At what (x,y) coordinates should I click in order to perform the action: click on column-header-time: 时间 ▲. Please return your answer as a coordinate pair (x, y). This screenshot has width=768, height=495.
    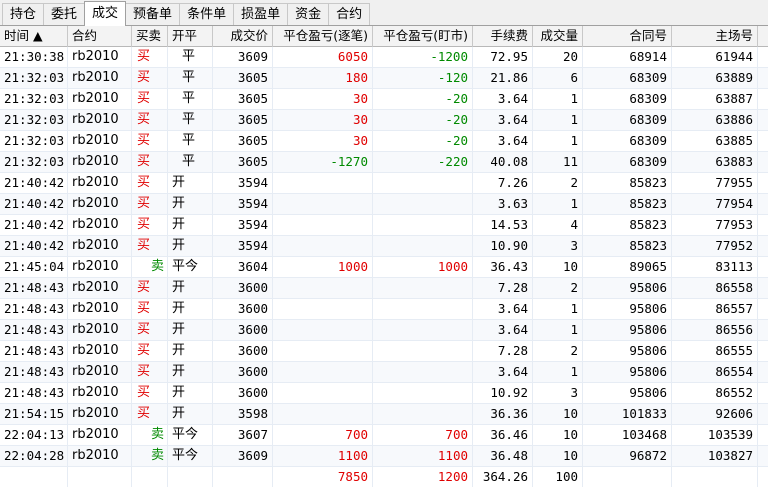
    Looking at the image, I should click on (34, 36).